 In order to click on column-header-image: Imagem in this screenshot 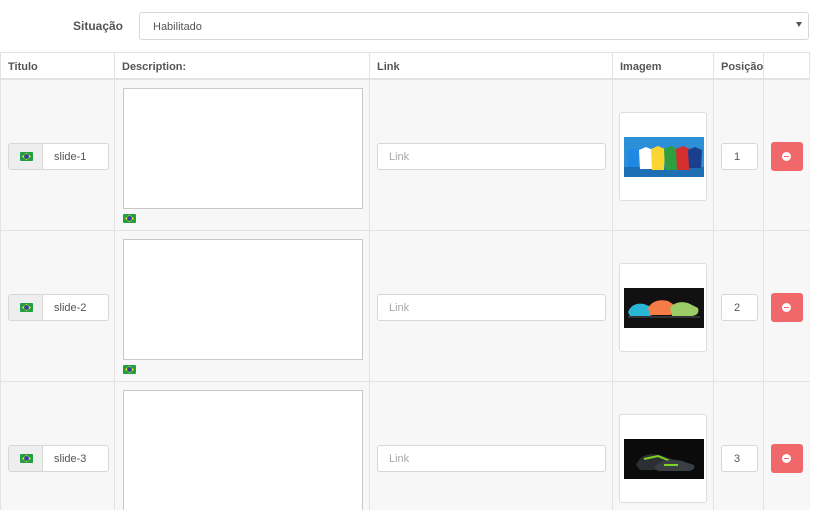, I will do `click(663, 66)`.